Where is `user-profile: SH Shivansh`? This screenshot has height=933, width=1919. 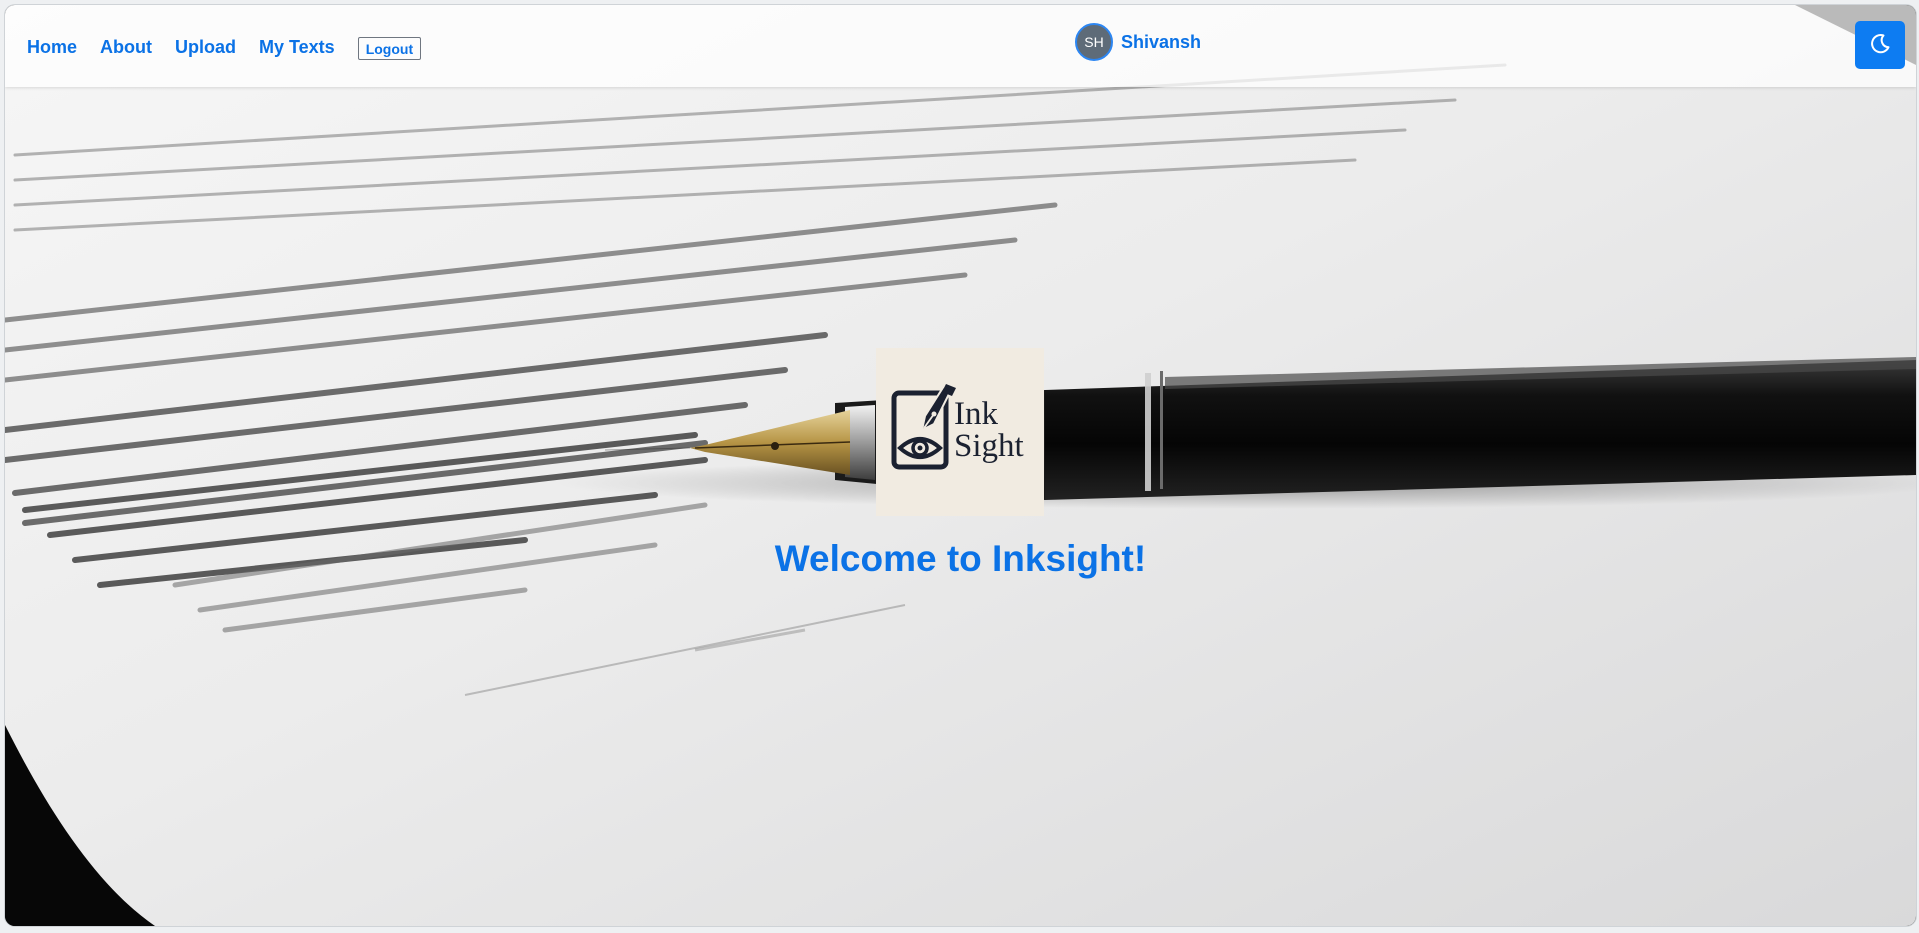
user-profile: SH Shivansh is located at coordinates (1138, 42).